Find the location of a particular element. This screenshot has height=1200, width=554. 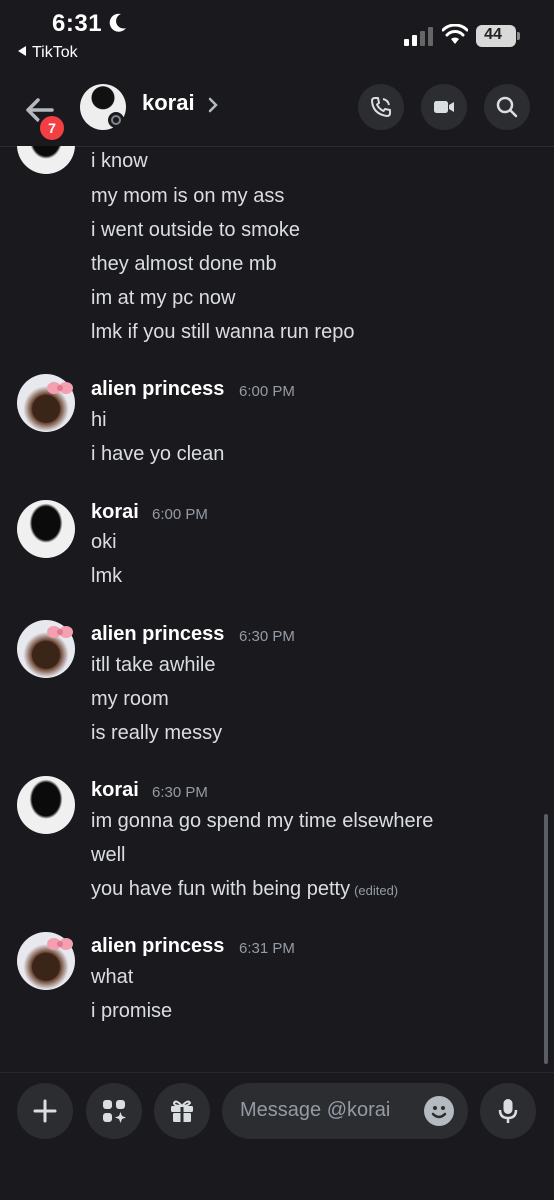

message-line: is really messy is located at coordinates (157, 733).